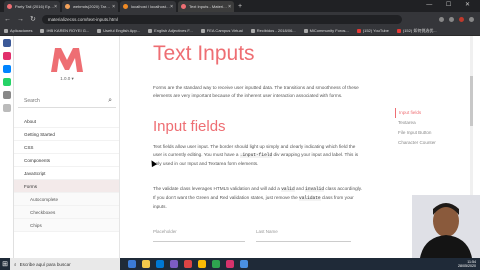  Describe the element at coordinates (303, 241) in the screenshot. I see `last-name-input` at that location.